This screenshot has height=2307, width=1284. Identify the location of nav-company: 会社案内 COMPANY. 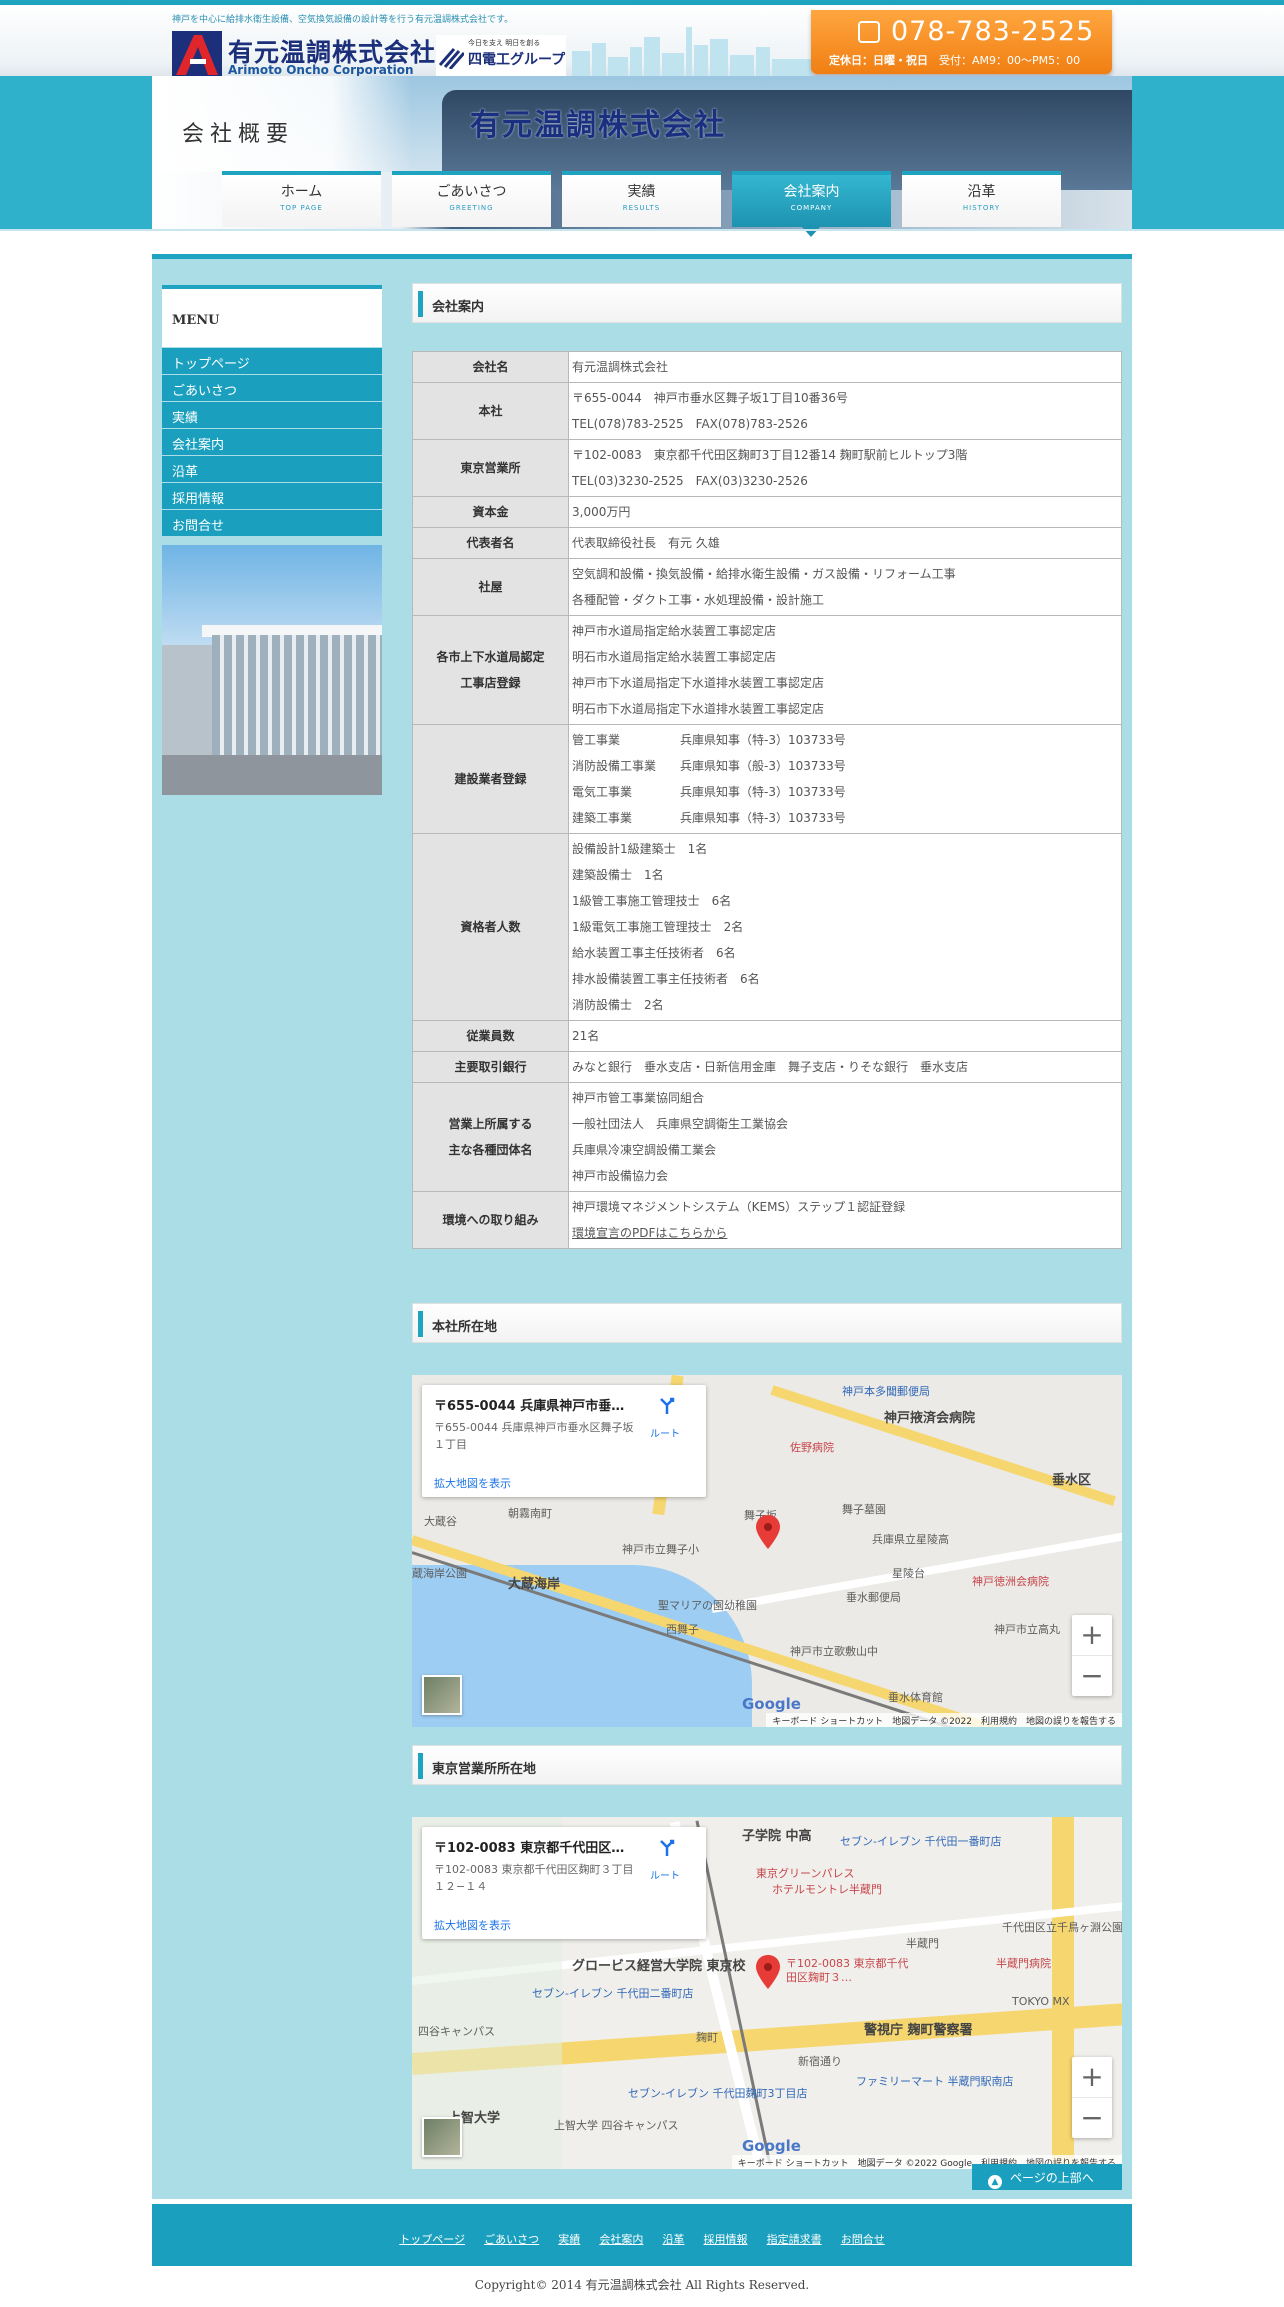
(811, 204).